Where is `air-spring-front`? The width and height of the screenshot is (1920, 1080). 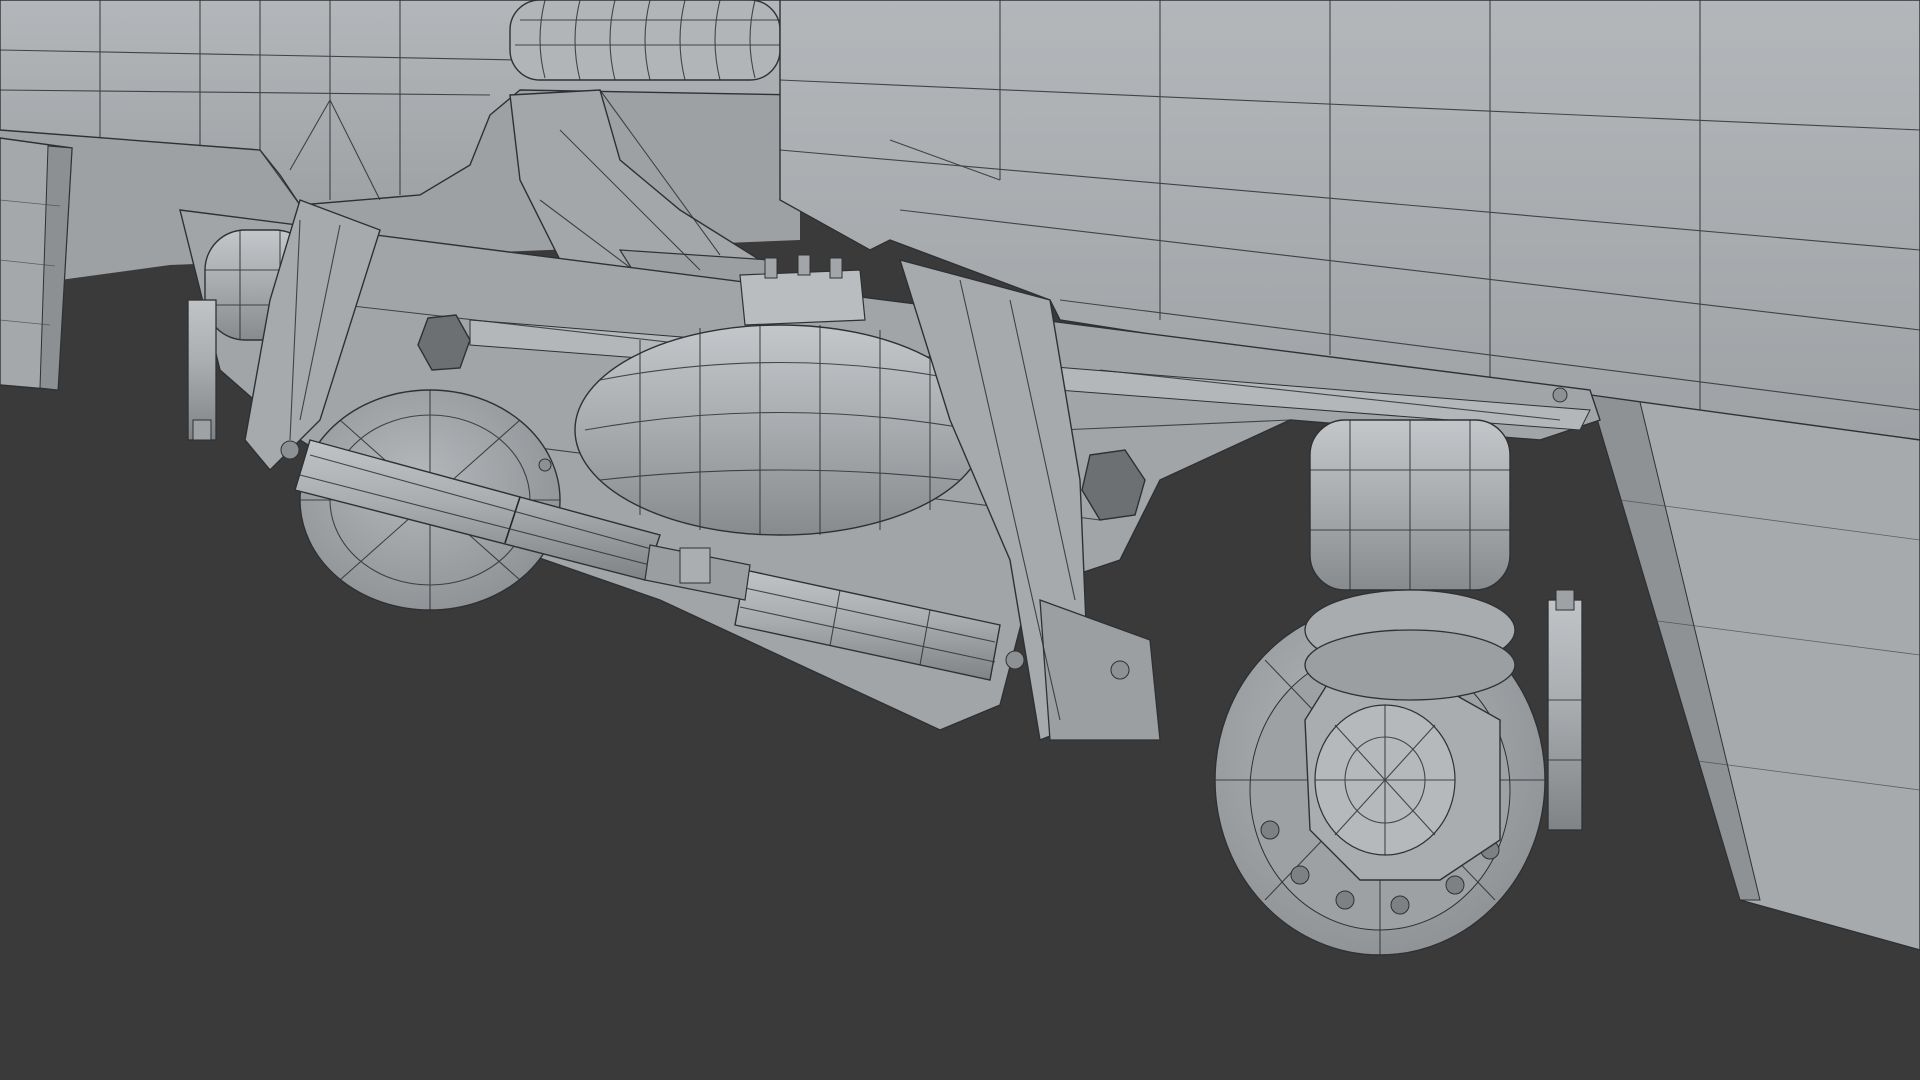 air-spring-front is located at coordinates (1410, 560).